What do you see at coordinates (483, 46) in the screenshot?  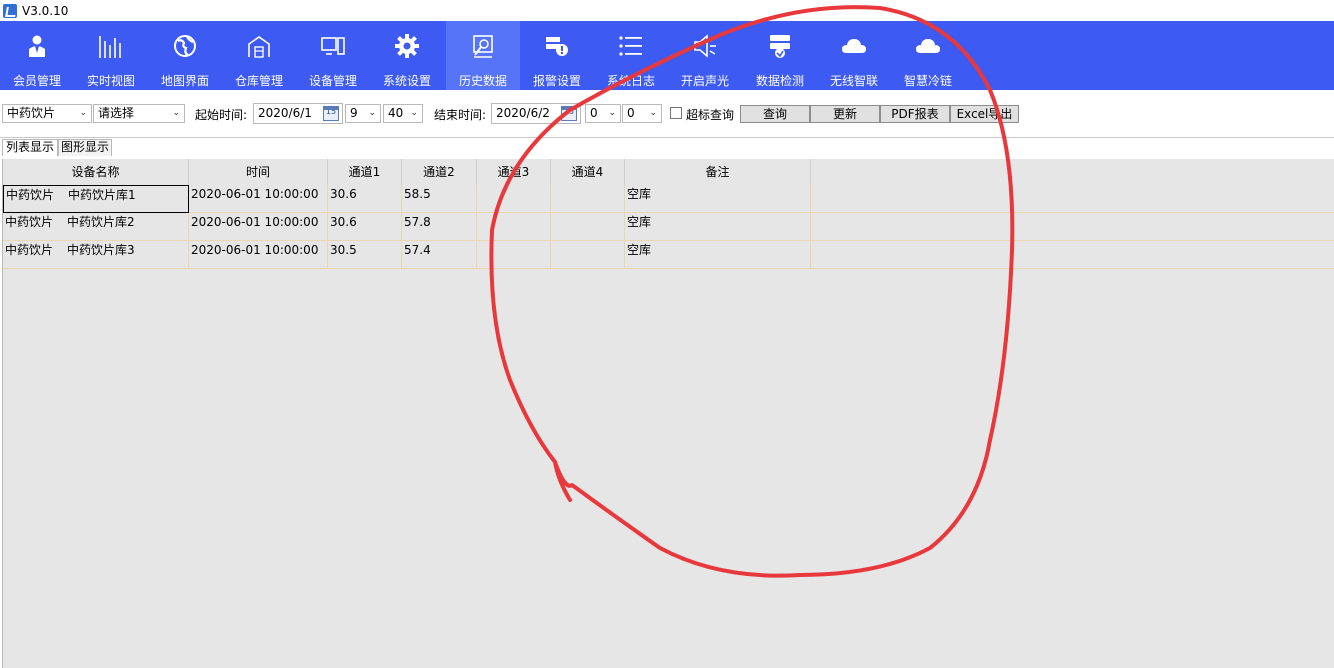 I see `history-icon` at bounding box center [483, 46].